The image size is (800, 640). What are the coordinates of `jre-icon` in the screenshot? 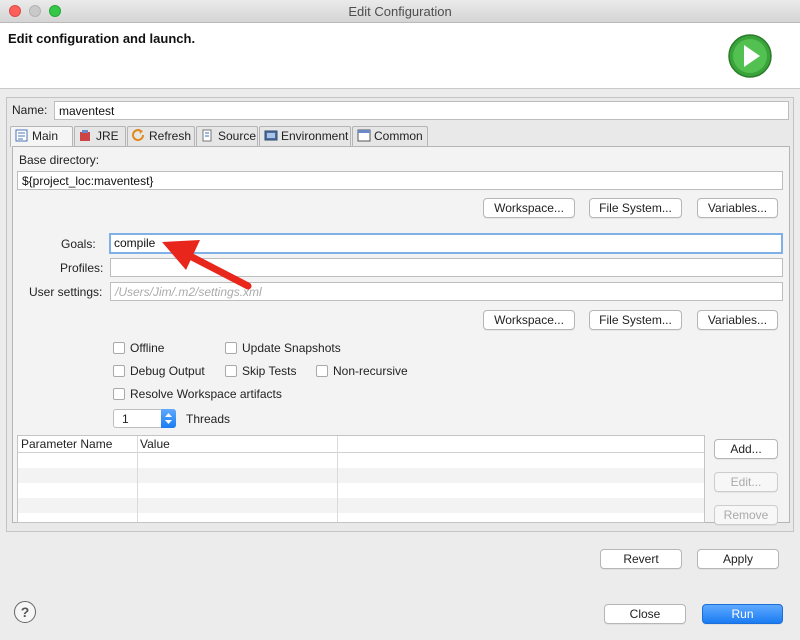 It's located at (85, 135).